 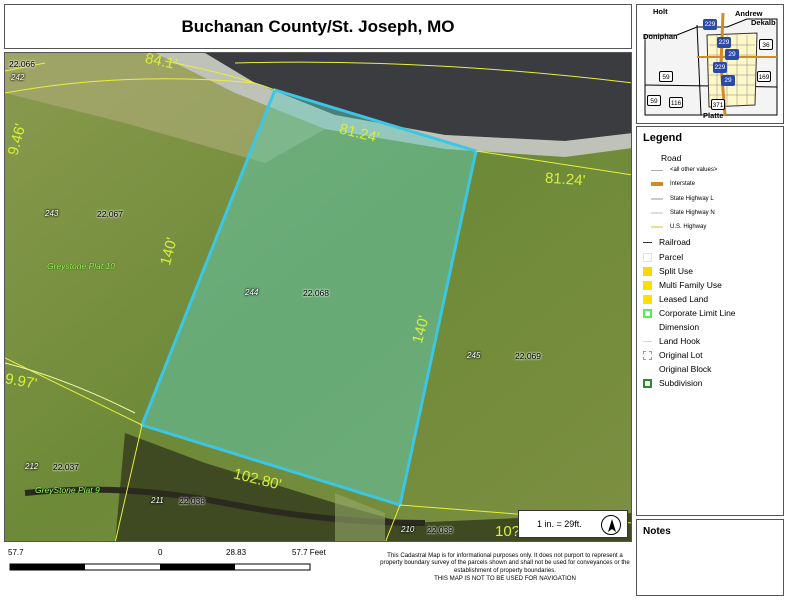 What do you see at coordinates (528, 356) in the screenshot?
I see `parcel-id: 22.069` at bounding box center [528, 356].